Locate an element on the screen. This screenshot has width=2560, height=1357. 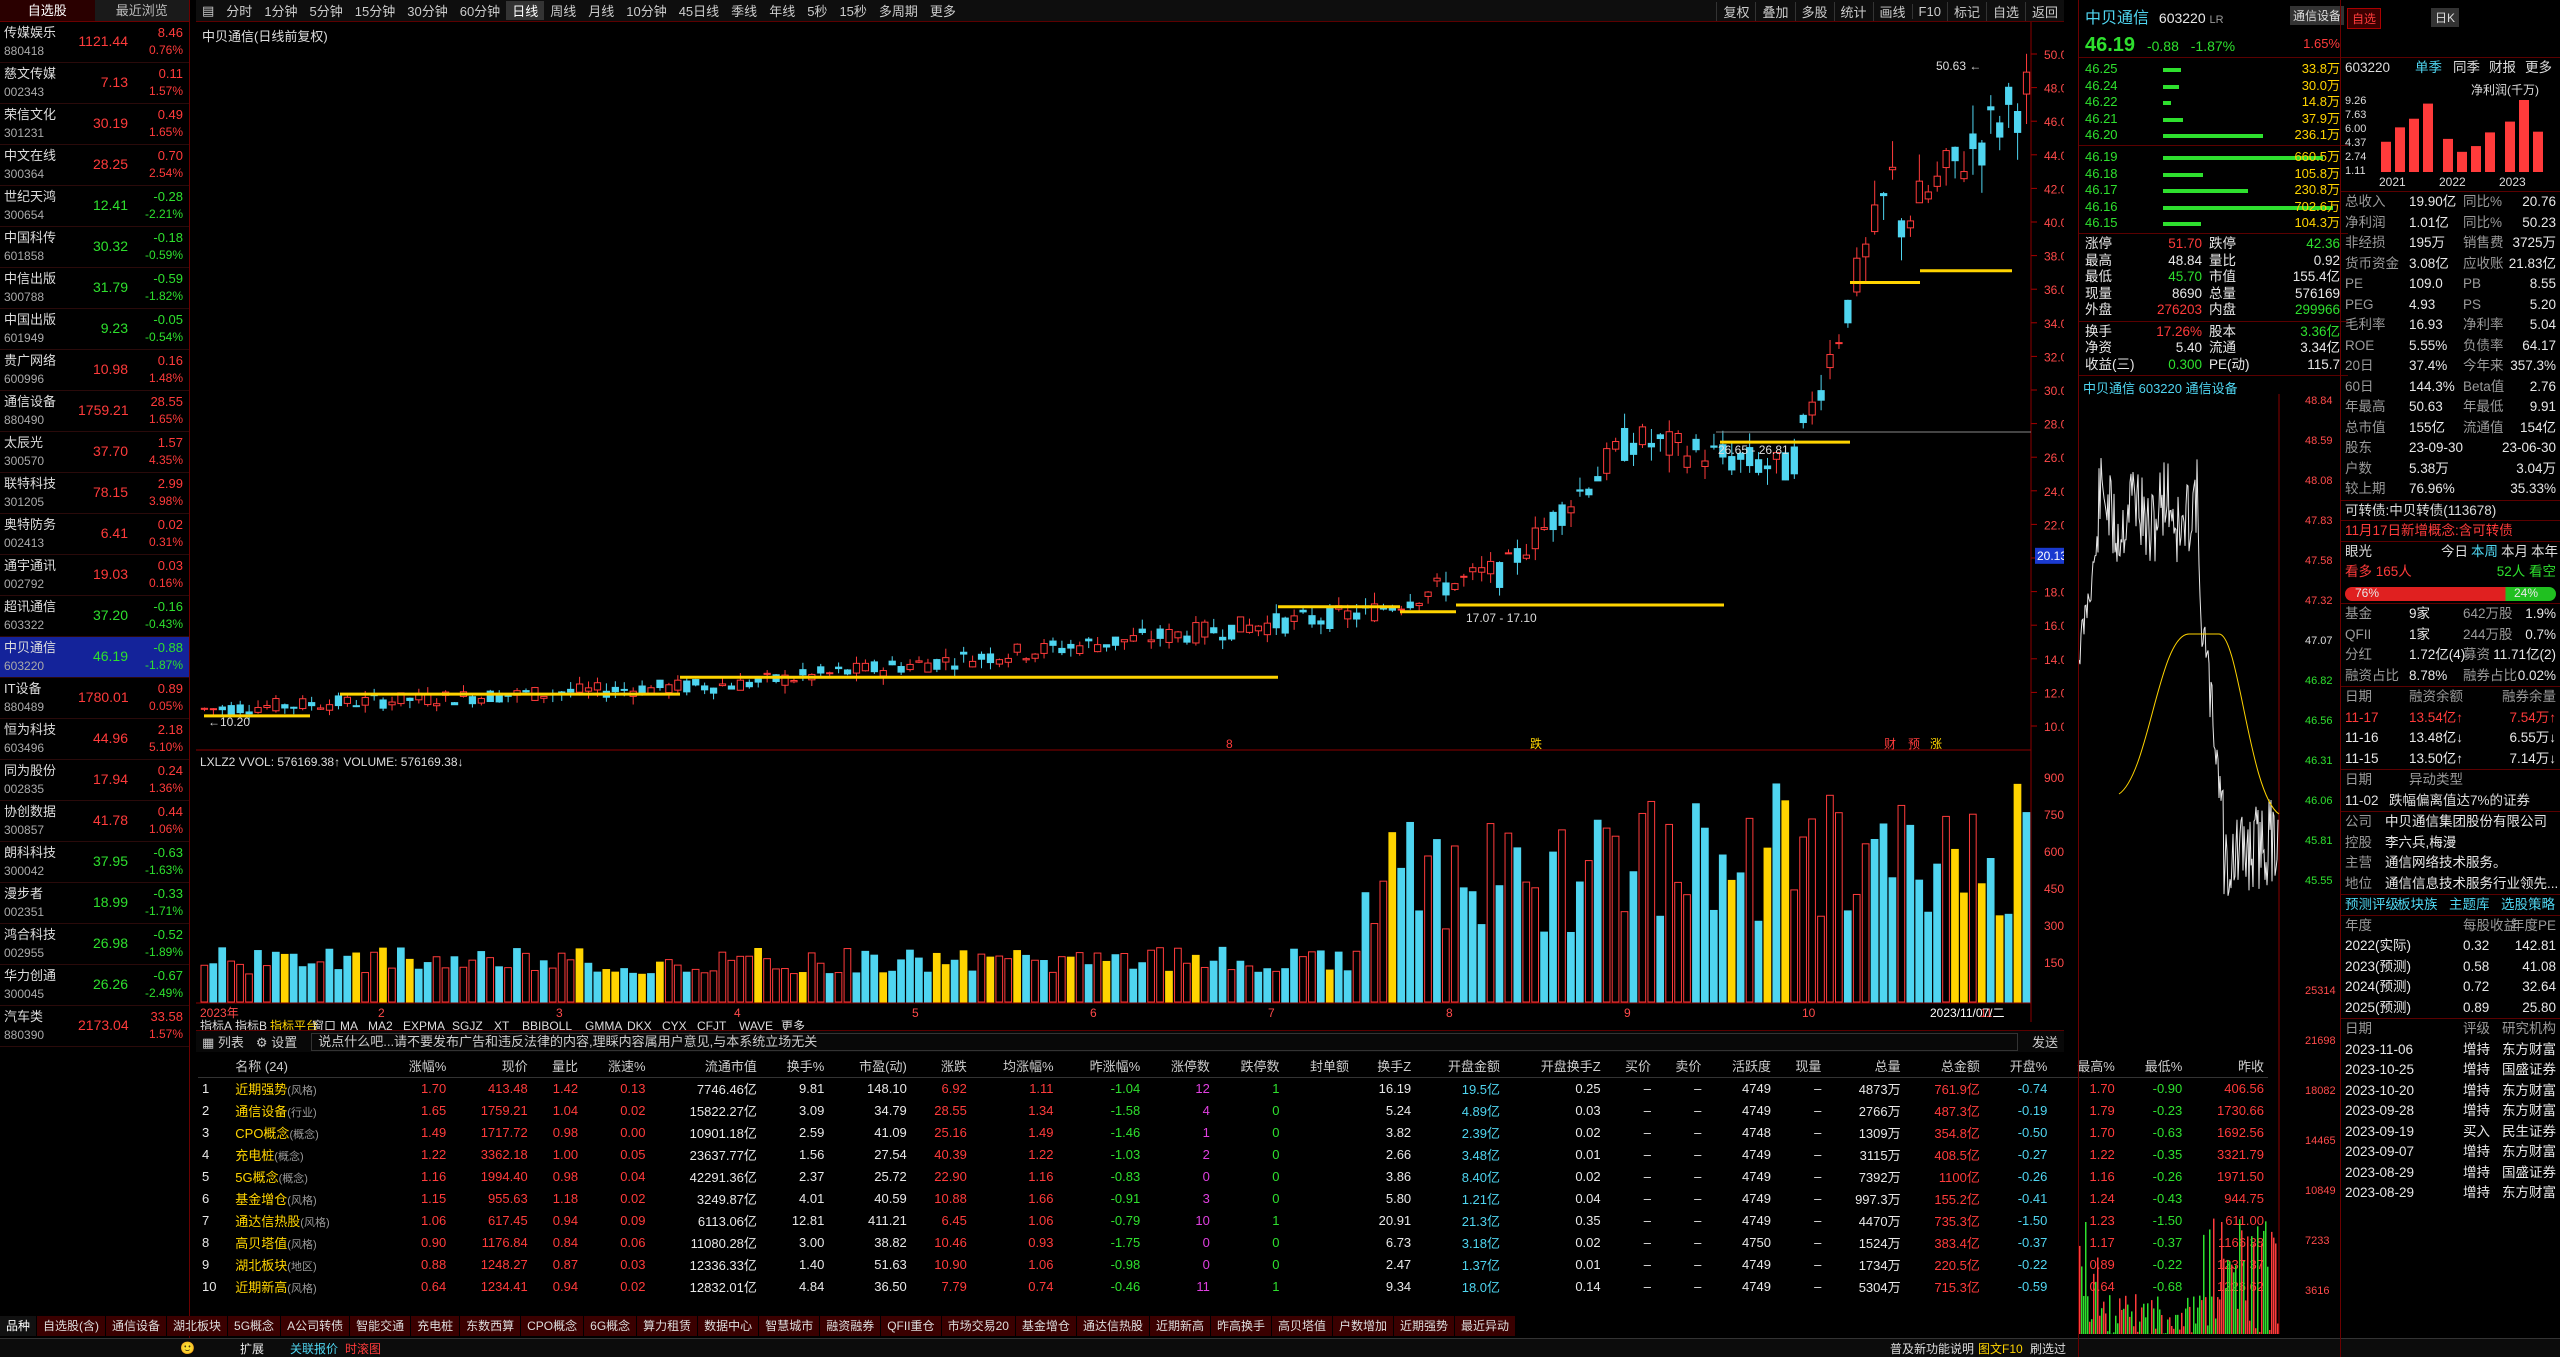
period-12: 年线 is located at coordinates (782, 10).